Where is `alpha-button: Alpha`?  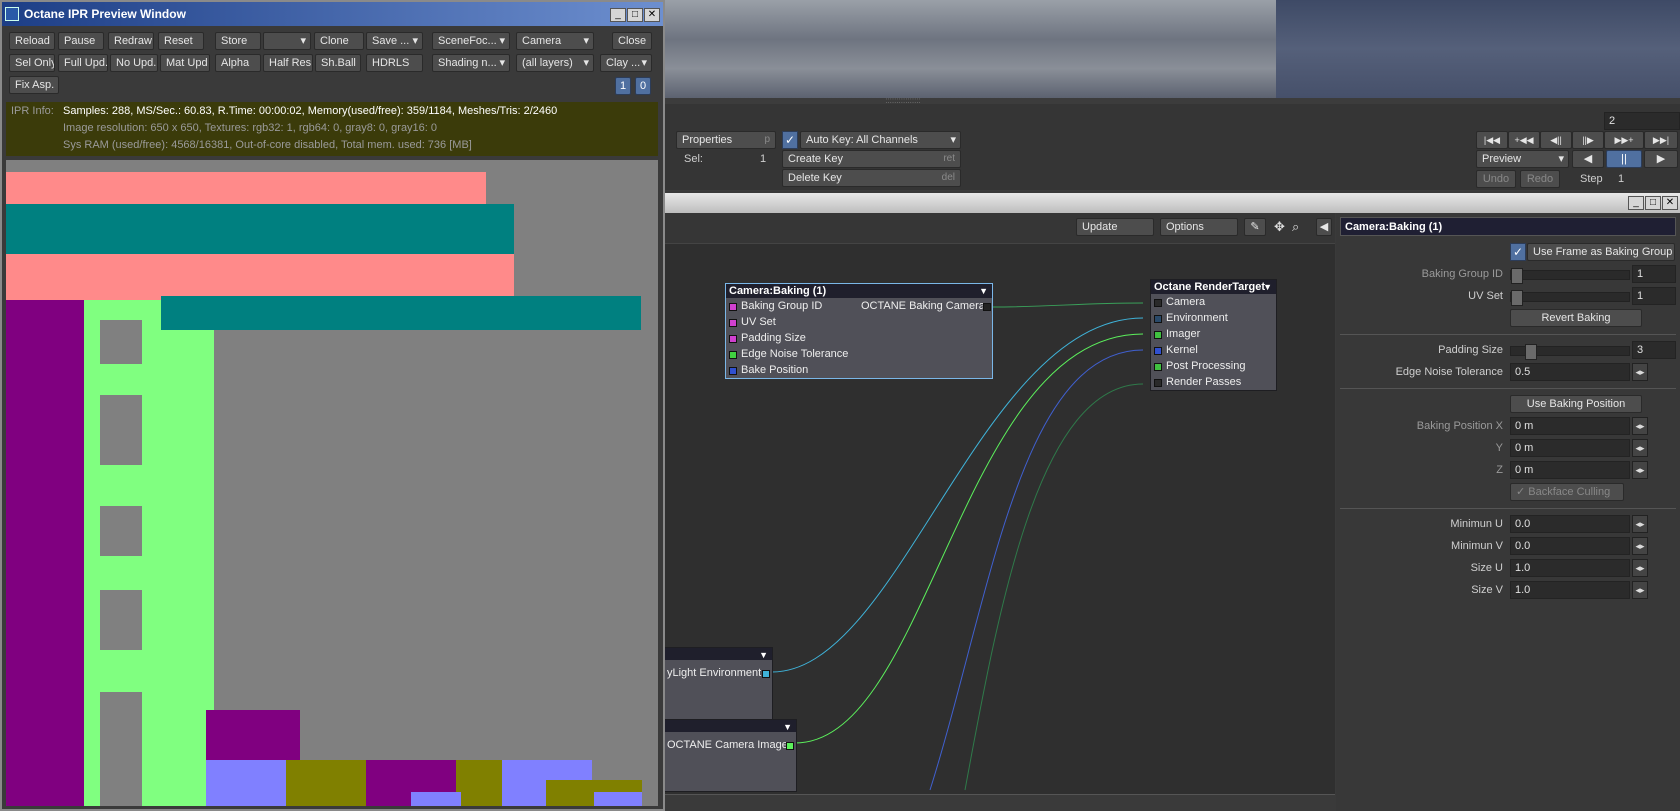
alpha-button: Alpha is located at coordinates (238, 63).